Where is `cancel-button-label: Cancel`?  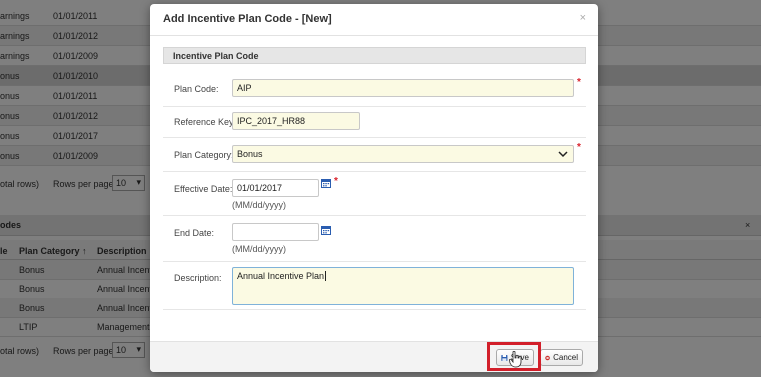
cancel-button-label: Cancel is located at coordinates (565, 357).